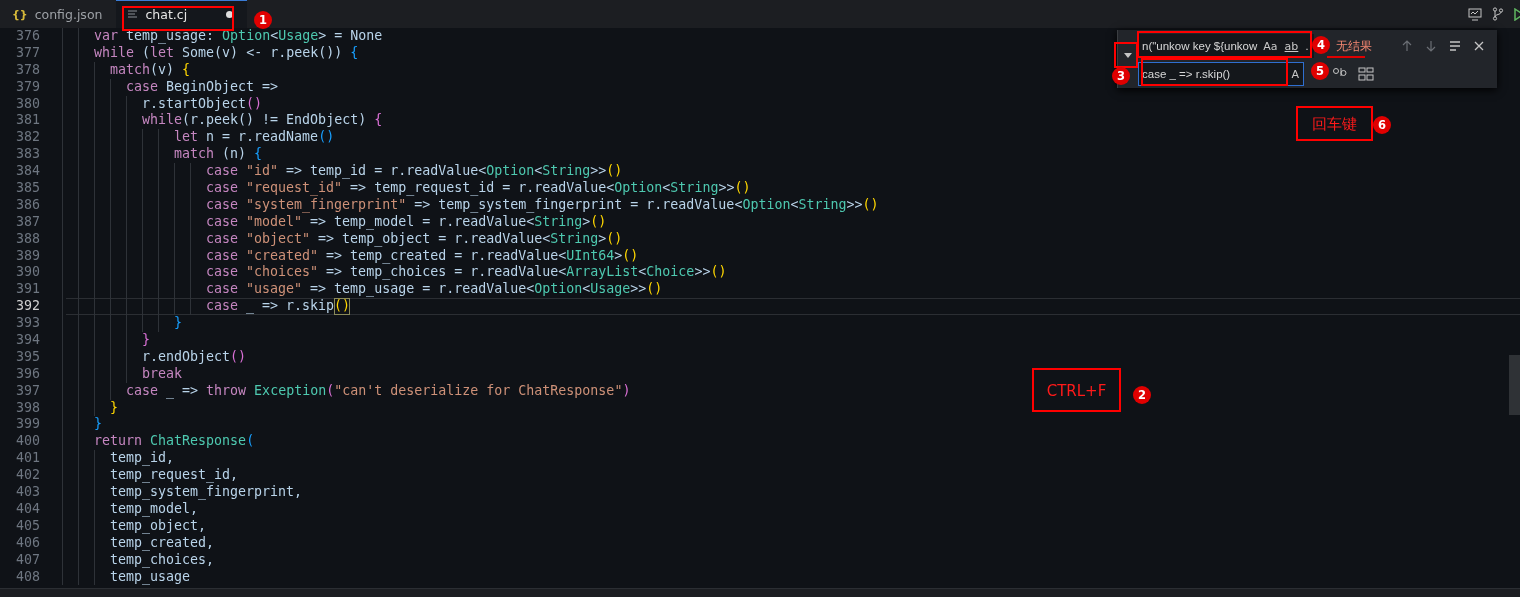  Describe the element at coordinates (126, 70) in the screenshot. I see `code-line: match(v) {` at that location.